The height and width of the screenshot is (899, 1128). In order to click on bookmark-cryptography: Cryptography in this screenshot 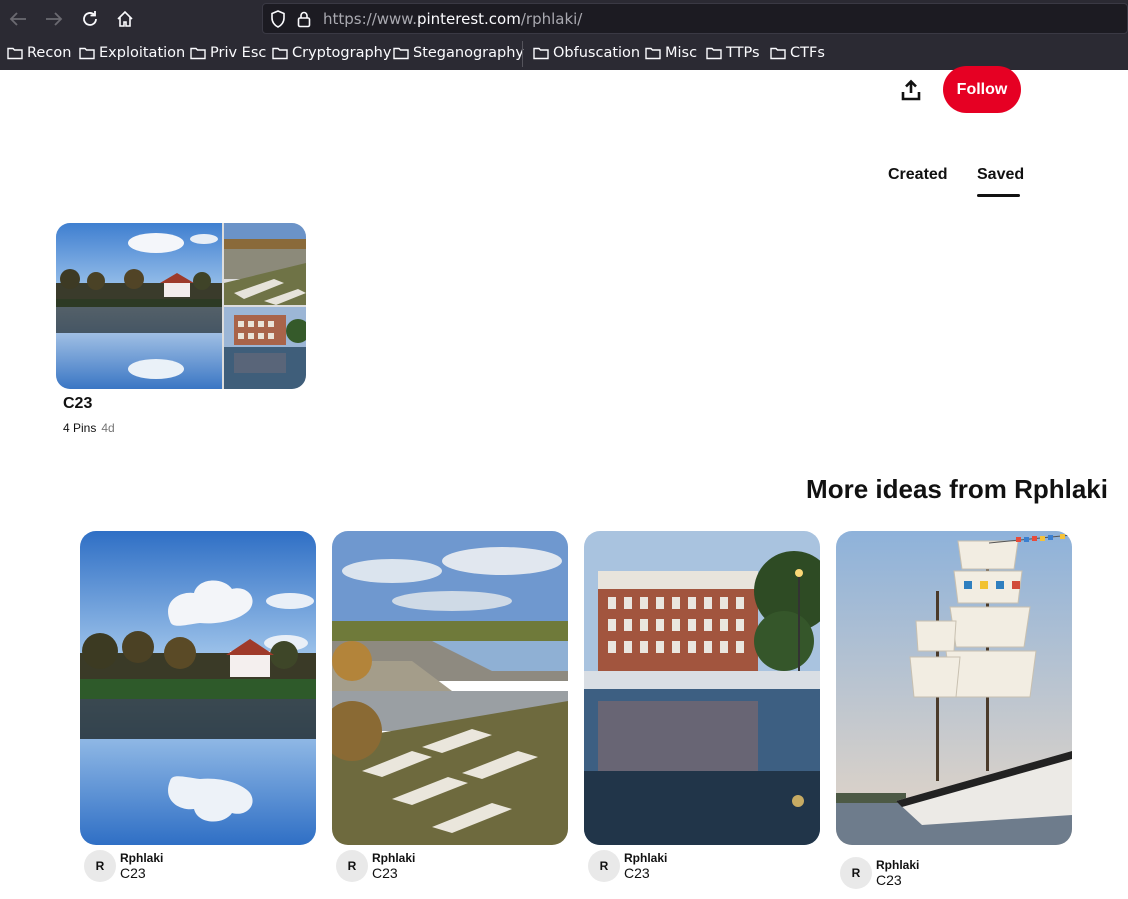, I will do `click(331, 53)`.